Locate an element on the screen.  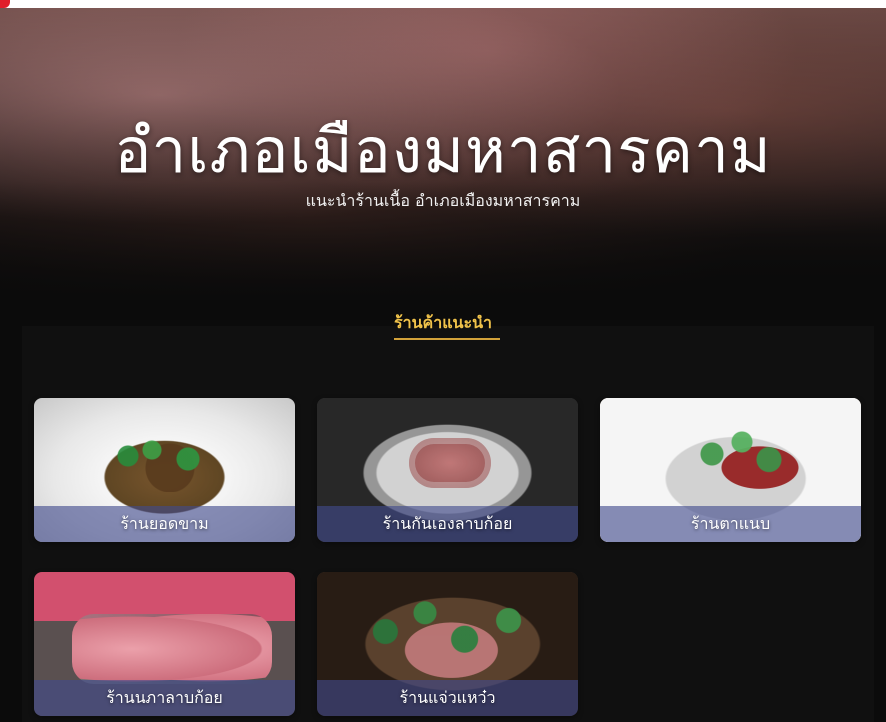
shop-card: ร้านกันเองลาบก้อย is located at coordinates (447, 470).